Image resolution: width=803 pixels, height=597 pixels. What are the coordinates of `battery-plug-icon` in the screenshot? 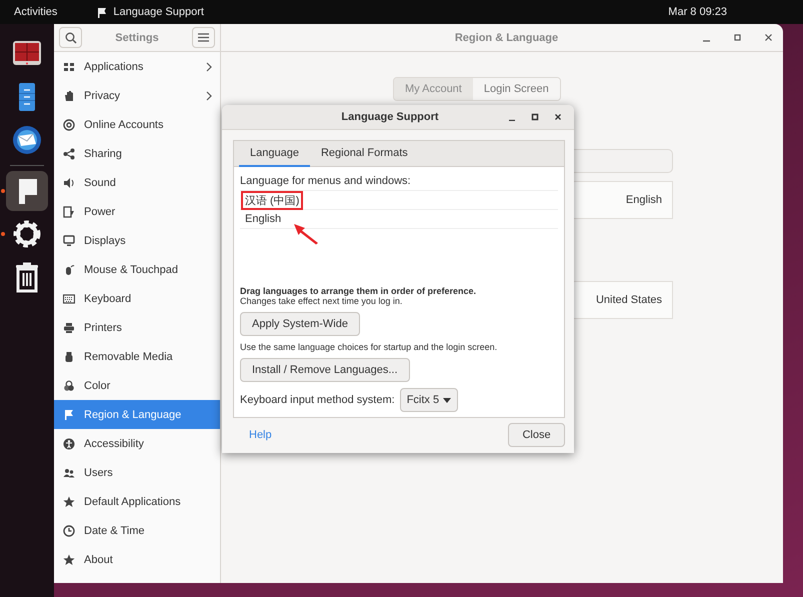 It's located at (69, 212).